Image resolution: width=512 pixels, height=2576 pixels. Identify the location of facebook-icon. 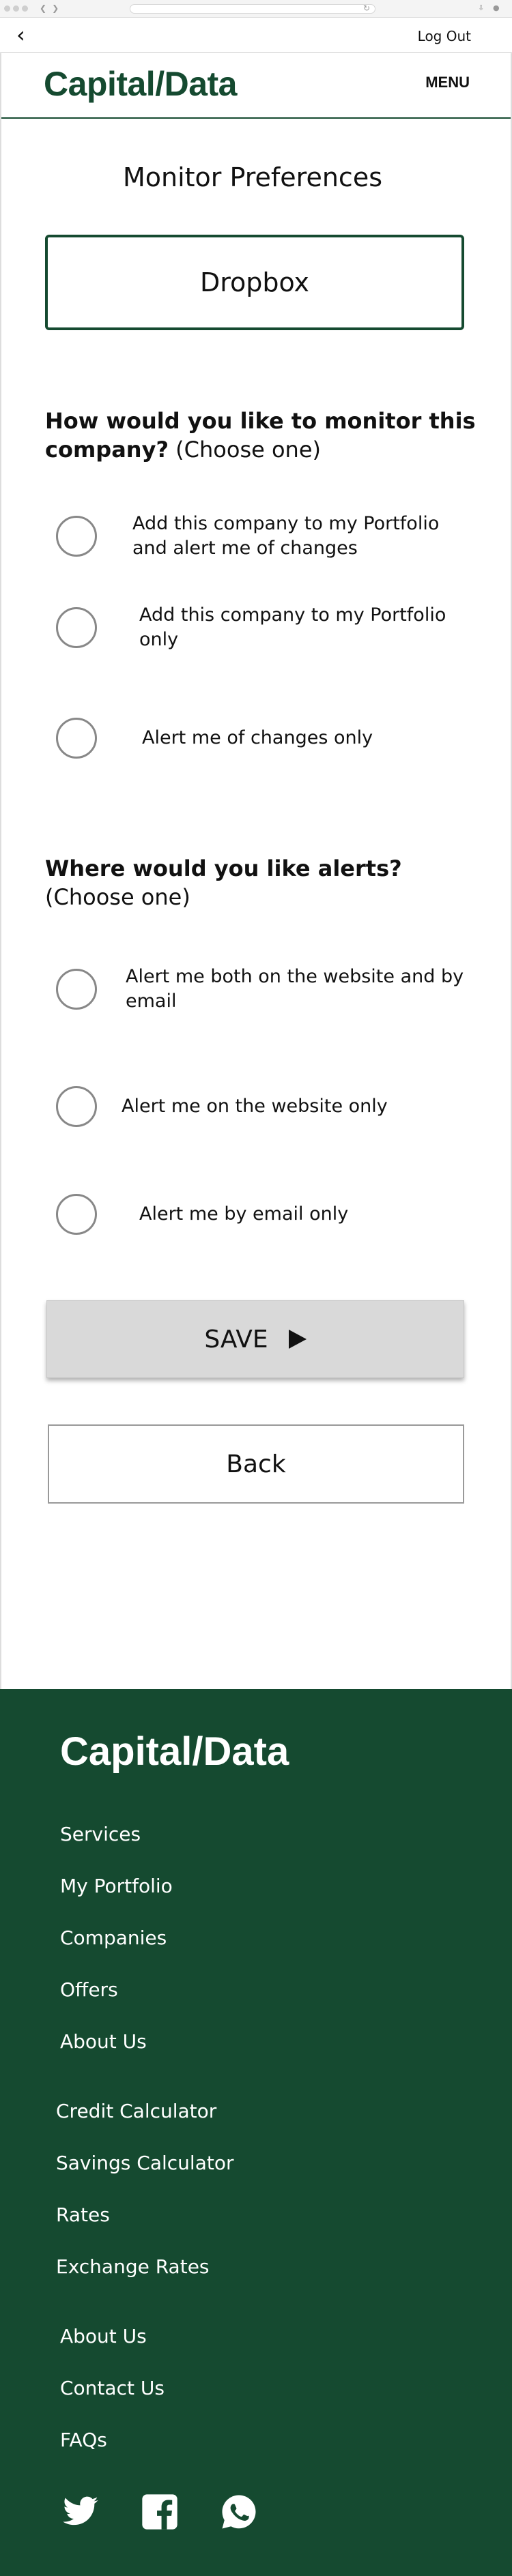
(160, 2512).